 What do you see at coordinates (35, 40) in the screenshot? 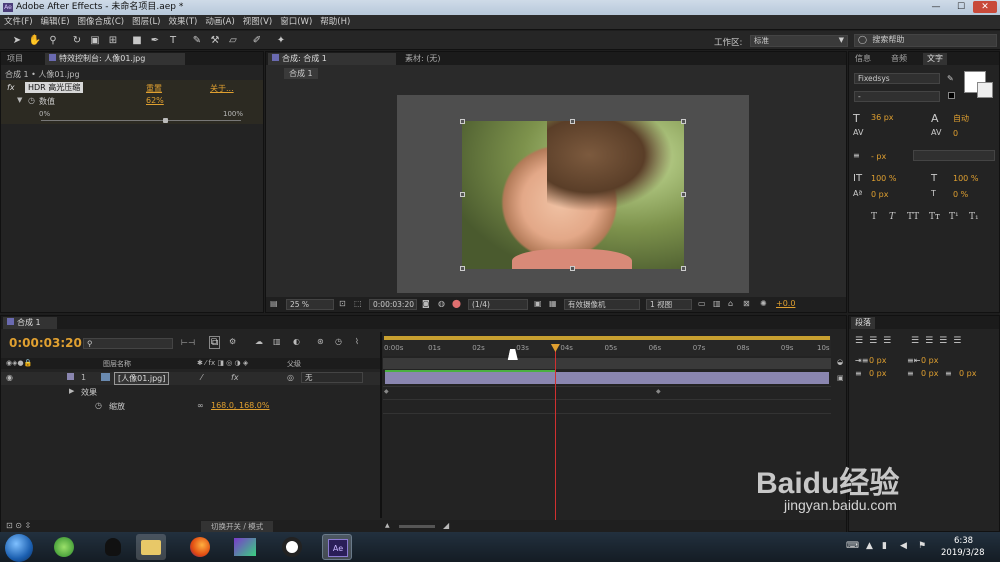
I see `hand-tool-icon: ✋` at bounding box center [35, 40].